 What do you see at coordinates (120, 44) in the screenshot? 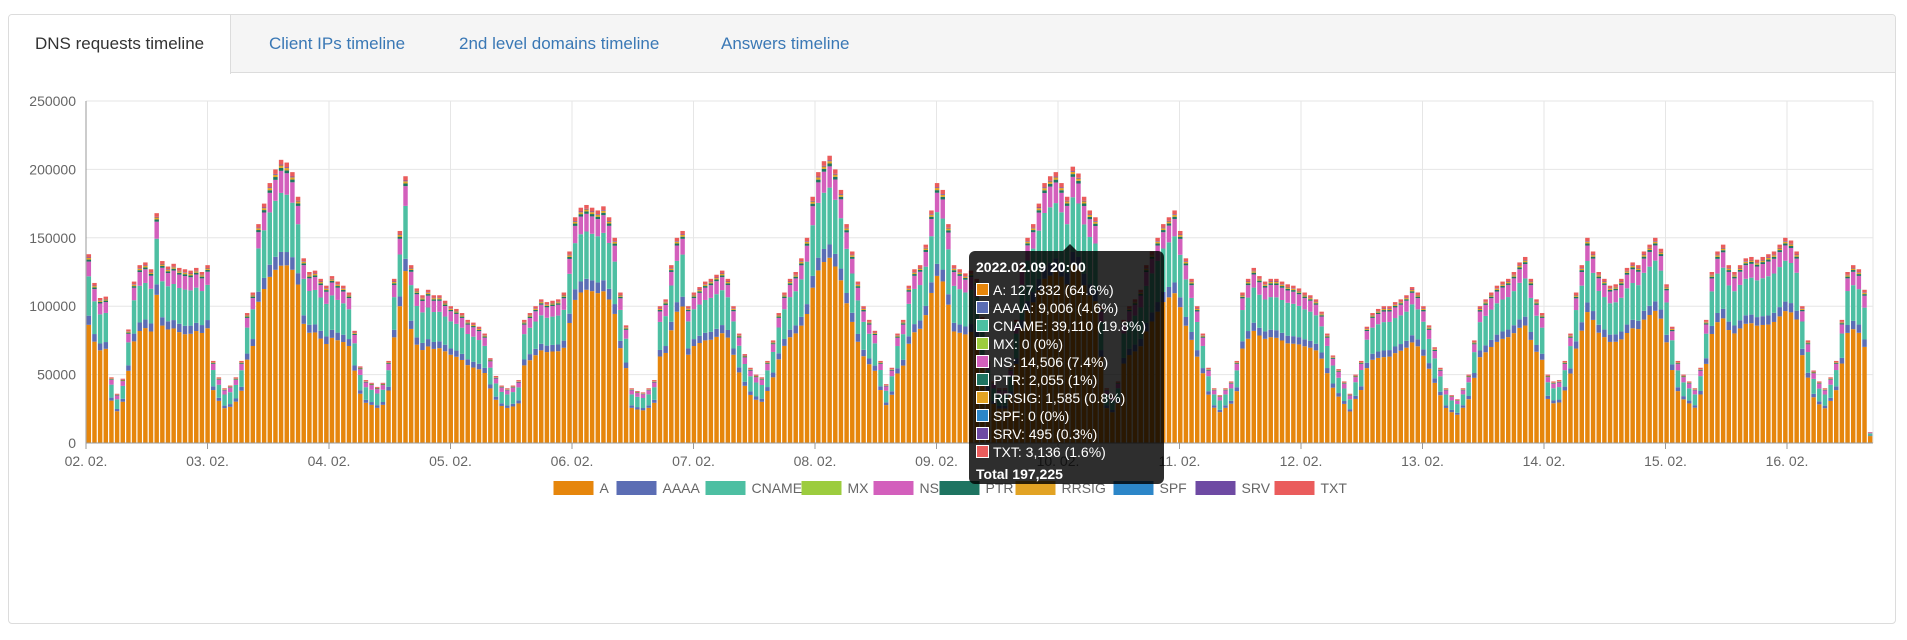
I see `tab-dns-requests-timeline: DNS requests timeline` at bounding box center [120, 44].